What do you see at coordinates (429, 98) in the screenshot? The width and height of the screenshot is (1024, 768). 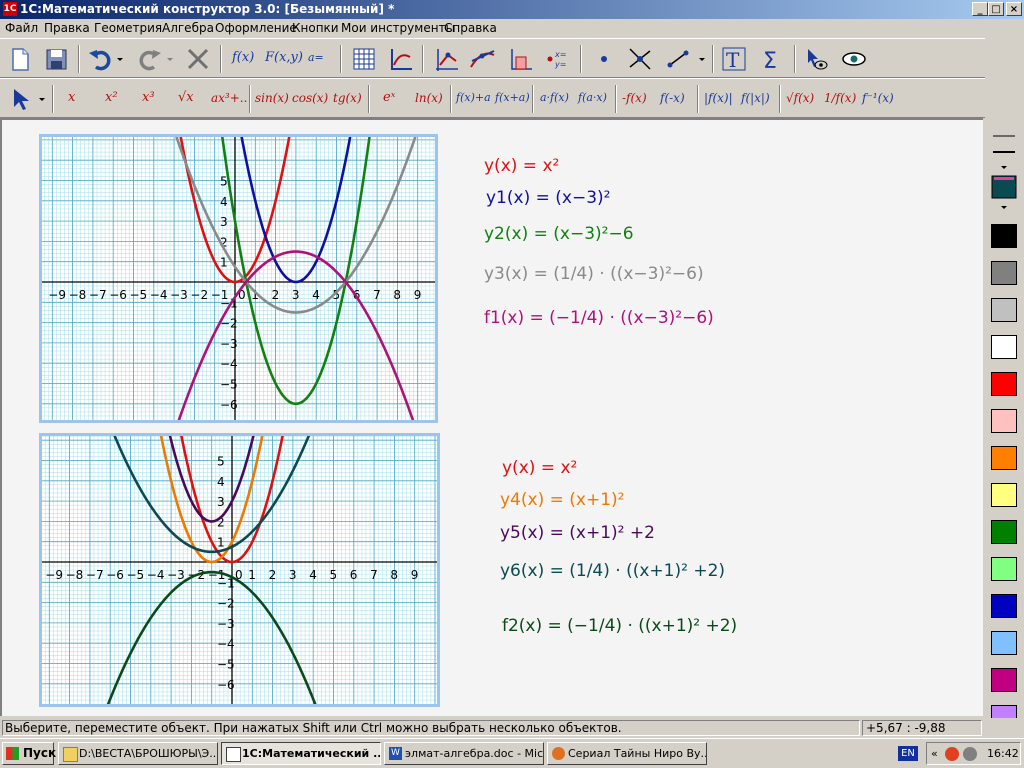 I see `fn-ln-button: ln(x)` at bounding box center [429, 98].